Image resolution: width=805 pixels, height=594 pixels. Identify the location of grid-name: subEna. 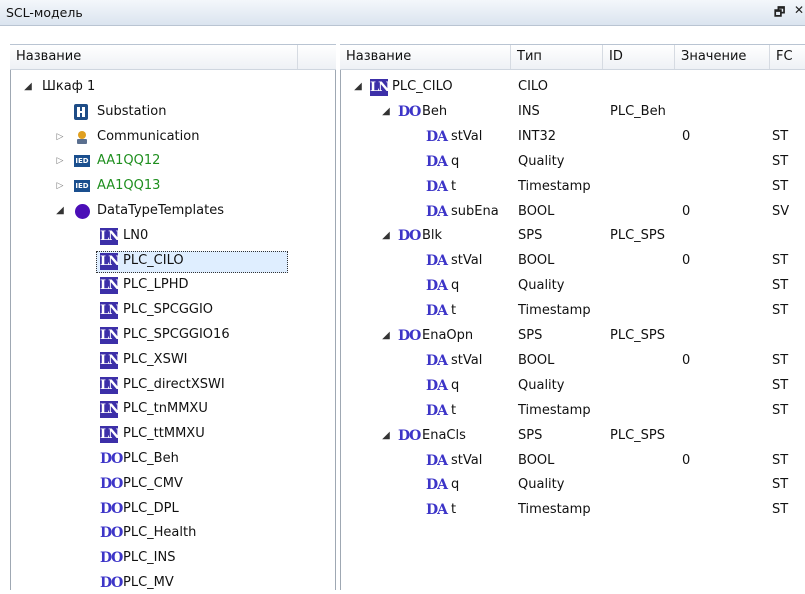
(475, 211).